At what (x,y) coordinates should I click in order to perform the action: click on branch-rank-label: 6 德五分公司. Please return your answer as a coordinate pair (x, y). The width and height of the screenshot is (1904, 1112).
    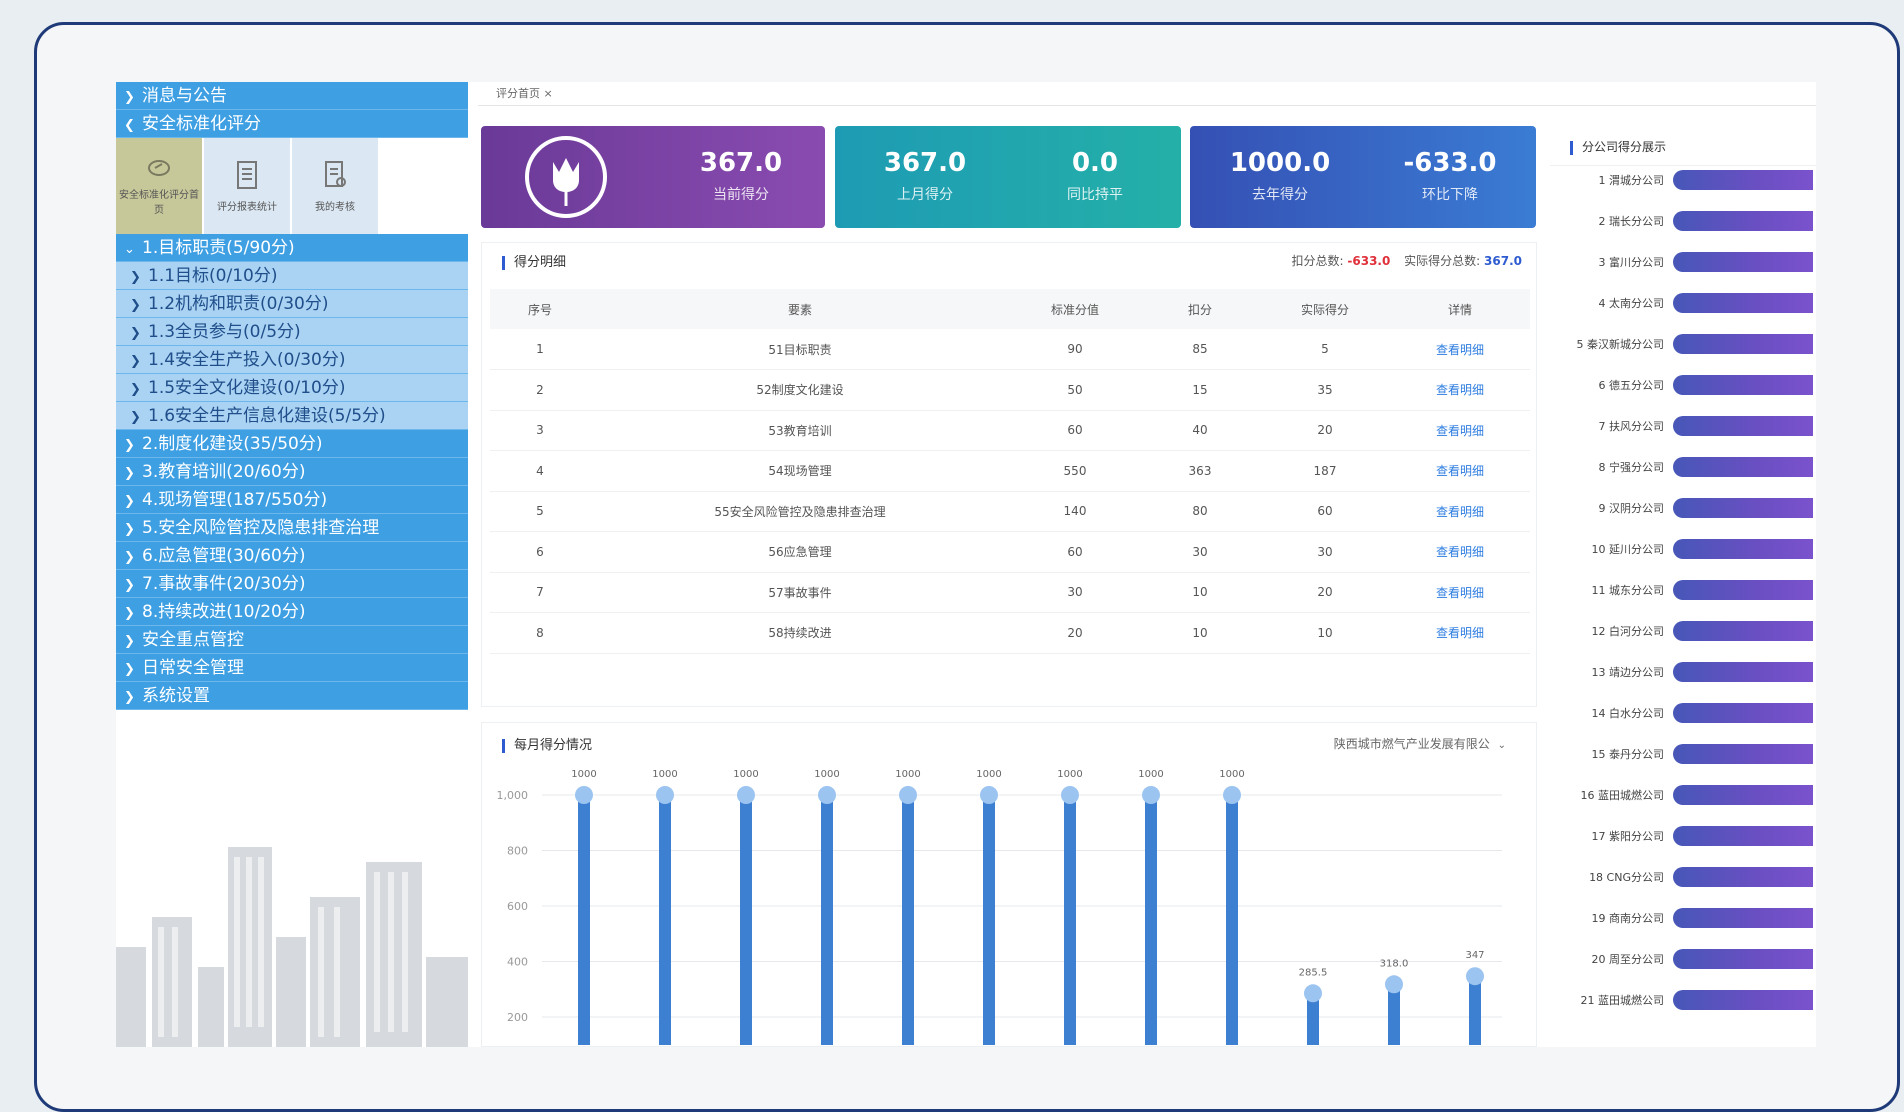
    Looking at the image, I should click on (1631, 385).